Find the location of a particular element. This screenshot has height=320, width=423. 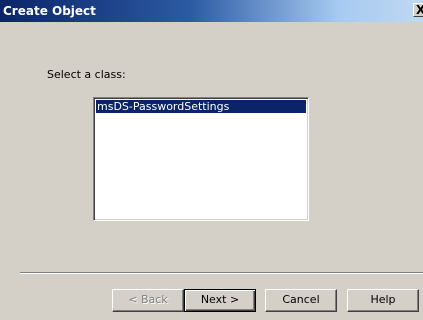

next-button: Next > is located at coordinates (220, 300).